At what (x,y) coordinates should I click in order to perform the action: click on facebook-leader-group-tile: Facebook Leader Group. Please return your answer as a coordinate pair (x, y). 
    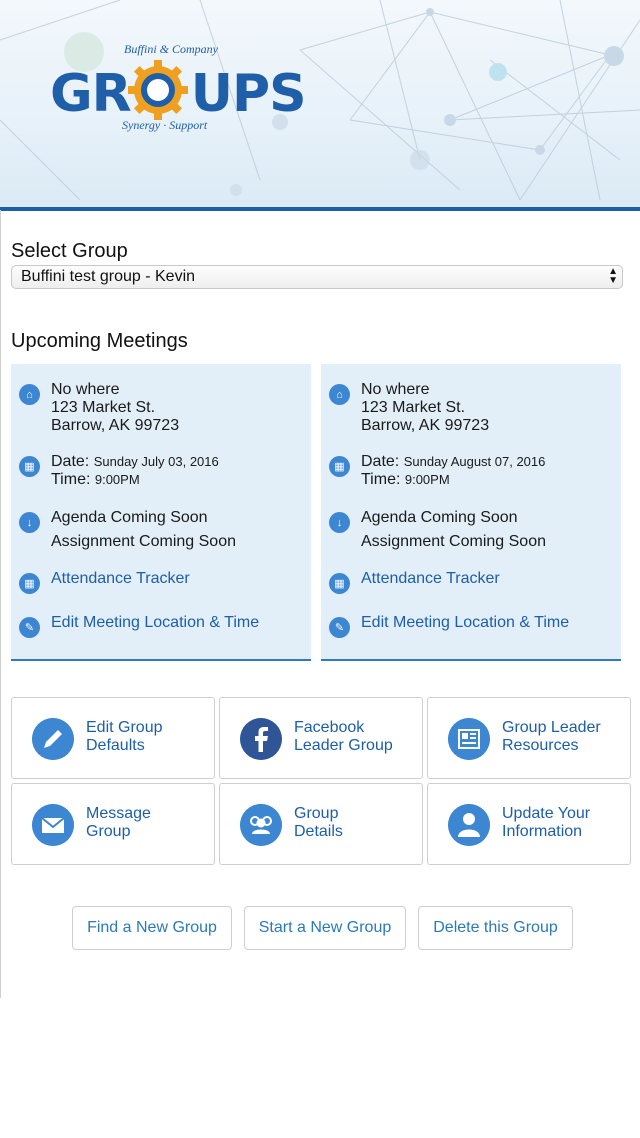
    Looking at the image, I should click on (321, 738).